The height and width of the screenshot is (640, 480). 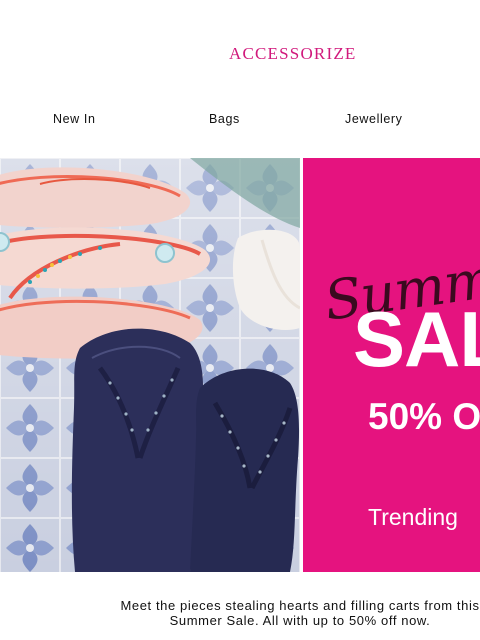 I want to click on brand-logo: ACCESSORIZE, so click(x=293, y=54).